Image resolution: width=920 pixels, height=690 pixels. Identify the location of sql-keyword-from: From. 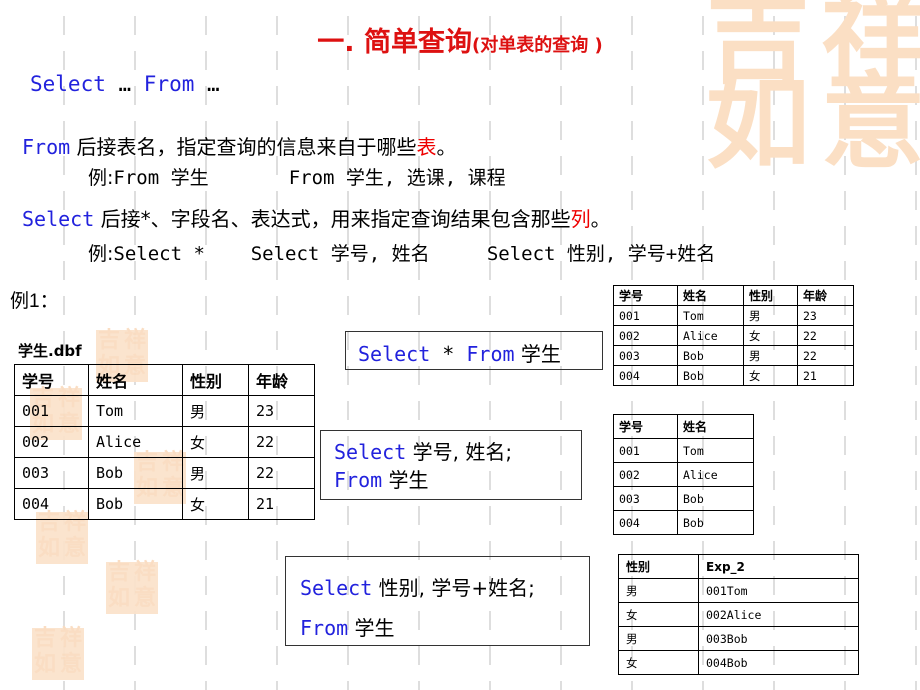
(324, 628).